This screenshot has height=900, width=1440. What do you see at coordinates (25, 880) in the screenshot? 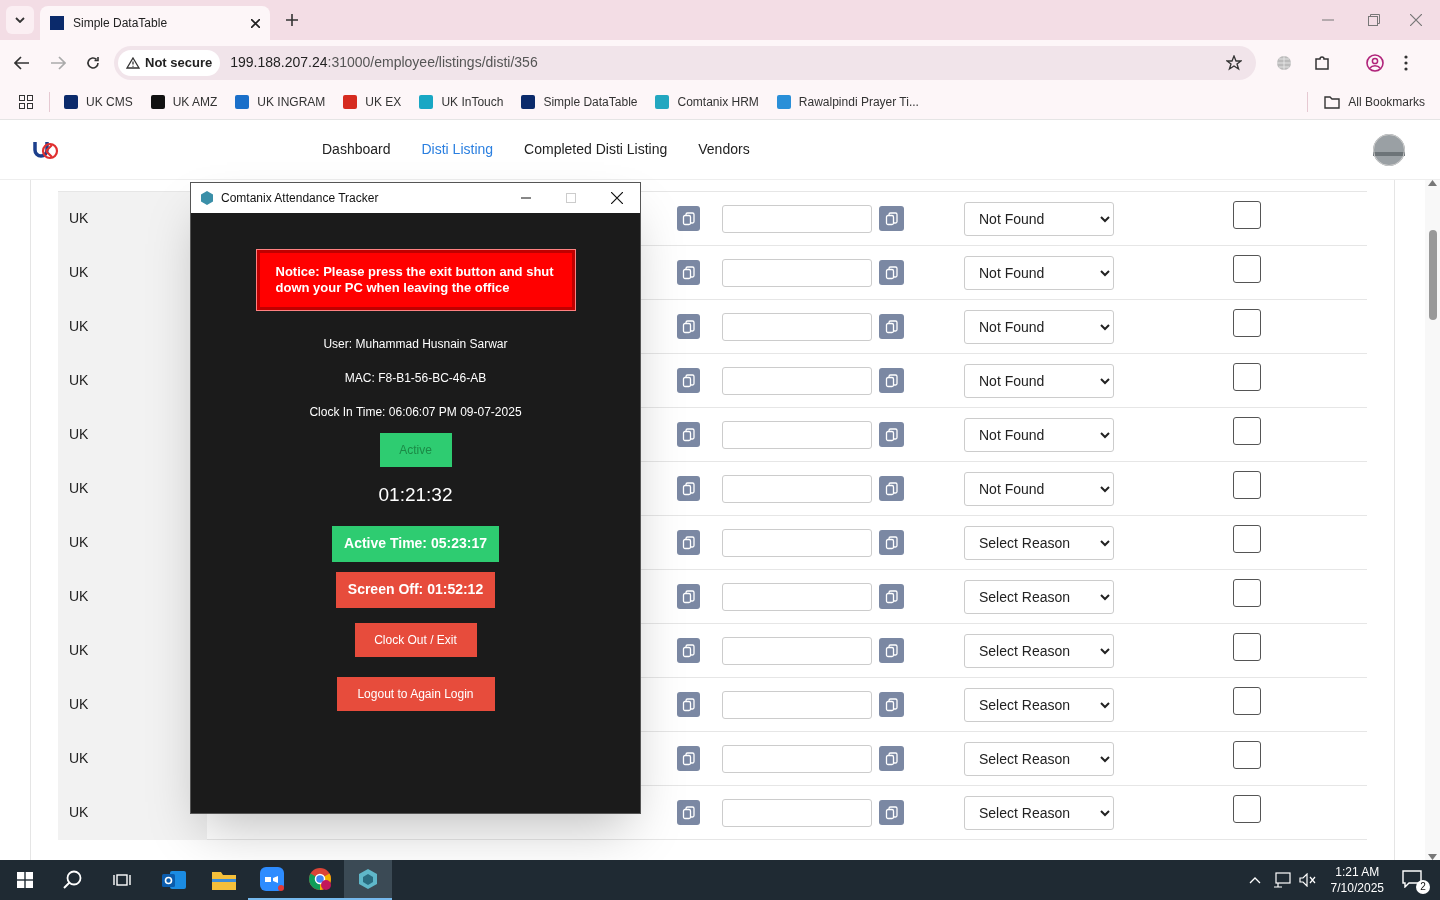
I see `windows-start-icon` at bounding box center [25, 880].